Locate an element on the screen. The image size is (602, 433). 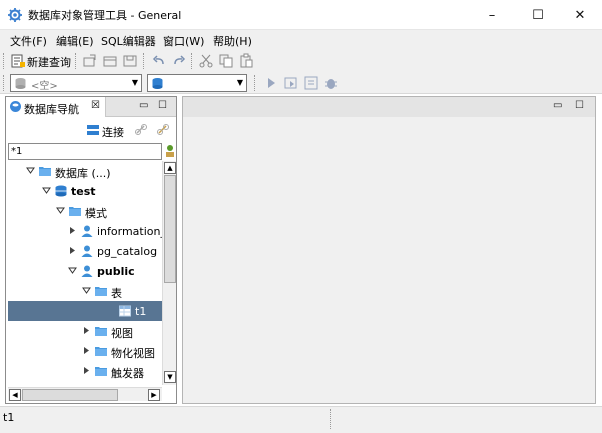
folder-open-icon is located at coordinates (110, 61).